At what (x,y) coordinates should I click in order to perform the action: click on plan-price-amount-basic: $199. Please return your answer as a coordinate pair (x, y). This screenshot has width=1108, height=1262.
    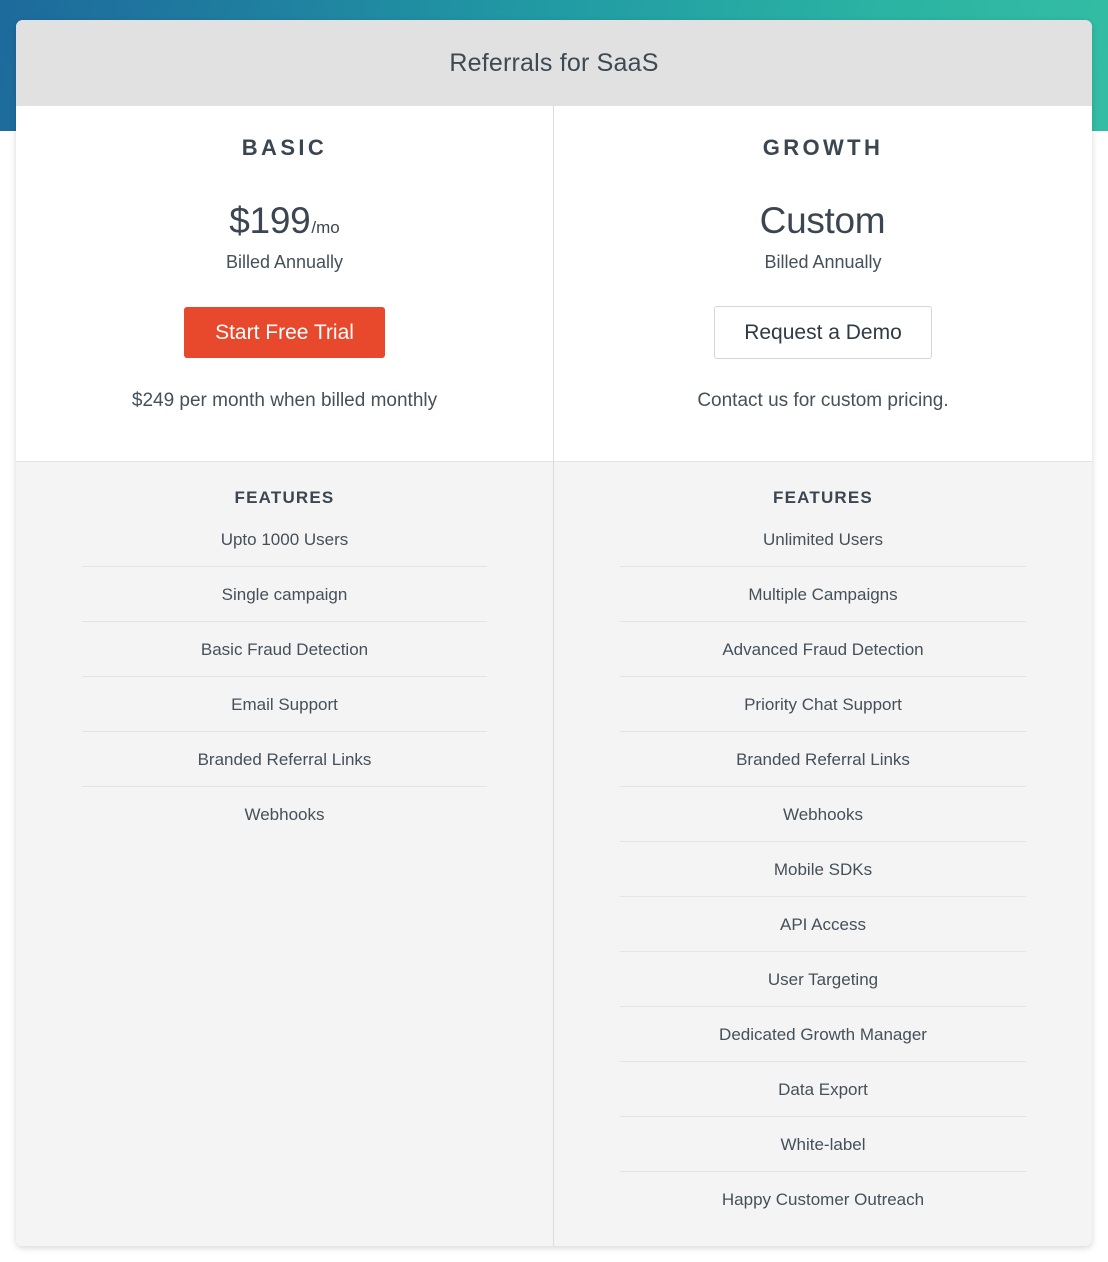
    Looking at the image, I should click on (270, 220).